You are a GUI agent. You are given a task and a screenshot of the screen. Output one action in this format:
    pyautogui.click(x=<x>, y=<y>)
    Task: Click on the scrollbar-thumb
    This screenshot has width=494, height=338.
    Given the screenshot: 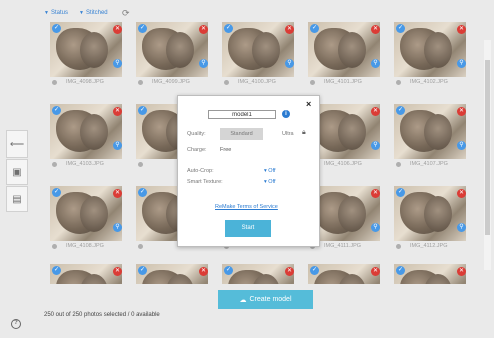 What is the action you would take?
    pyautogui.click(x=487, y=147)
    